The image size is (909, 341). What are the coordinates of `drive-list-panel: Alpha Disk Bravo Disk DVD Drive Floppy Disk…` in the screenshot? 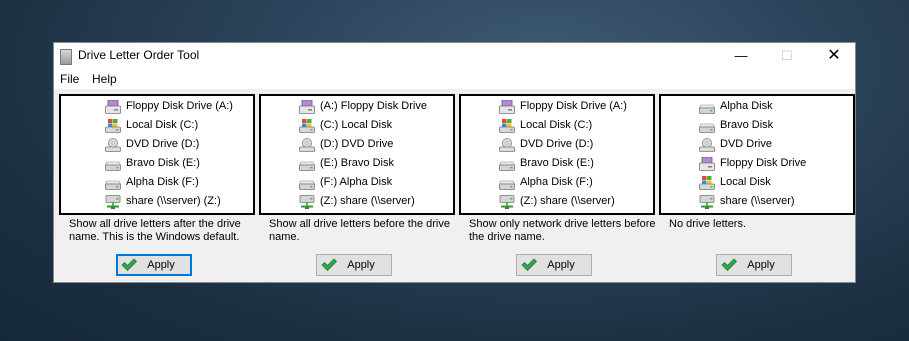 It's located at (757, 154).